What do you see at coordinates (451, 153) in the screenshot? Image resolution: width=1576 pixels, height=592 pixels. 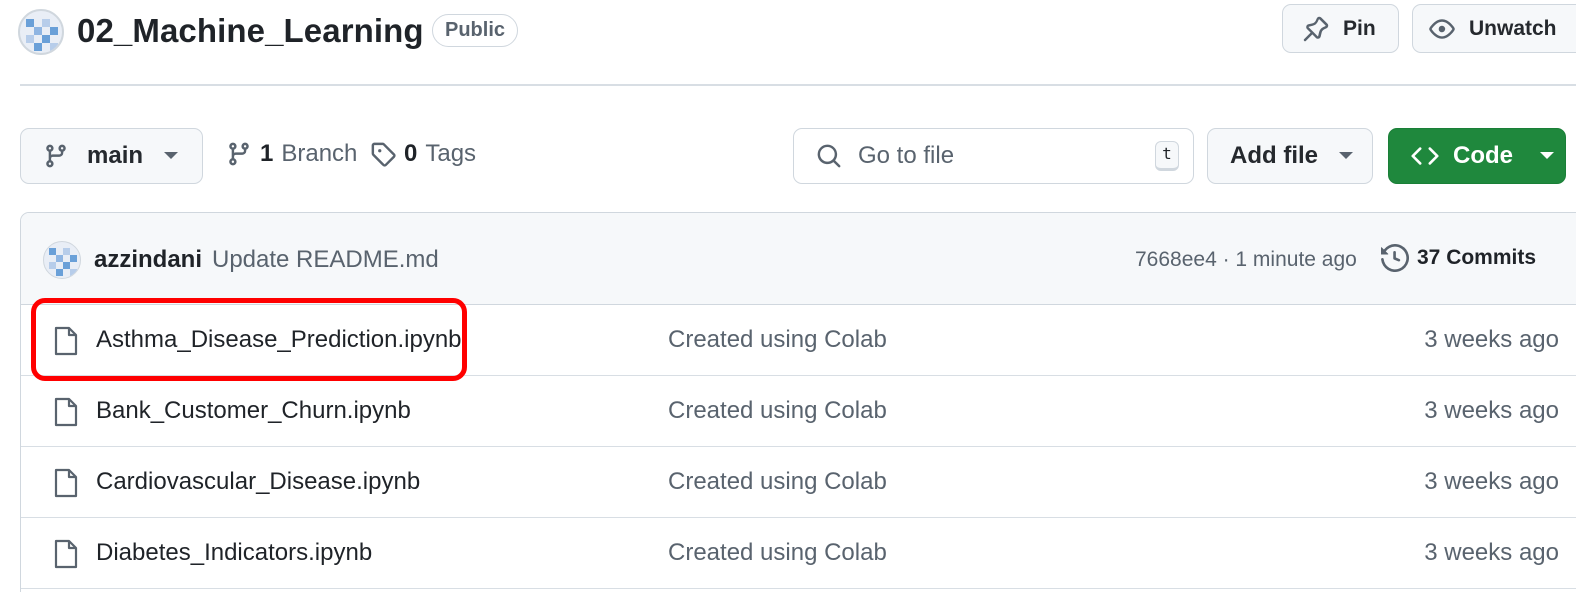 I see `tag-word: Tags` at bounding box center [451, 153].